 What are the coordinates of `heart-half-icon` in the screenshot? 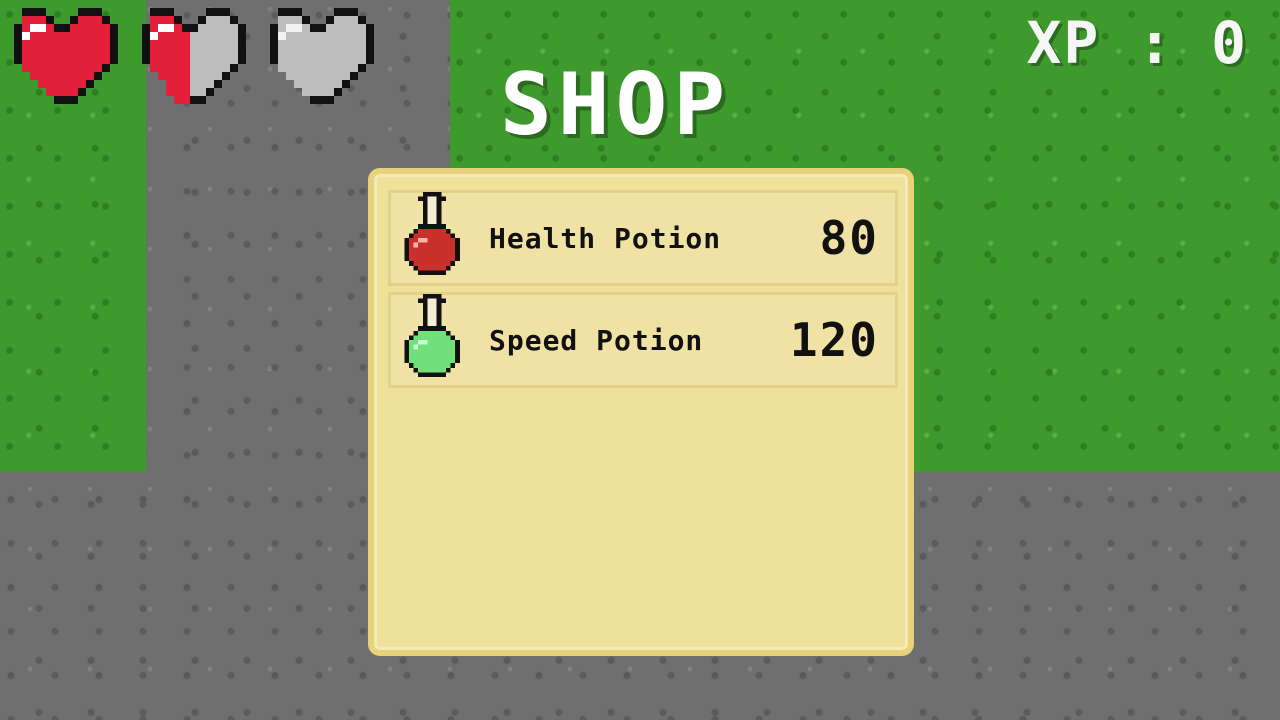 It's located at (190, 56).